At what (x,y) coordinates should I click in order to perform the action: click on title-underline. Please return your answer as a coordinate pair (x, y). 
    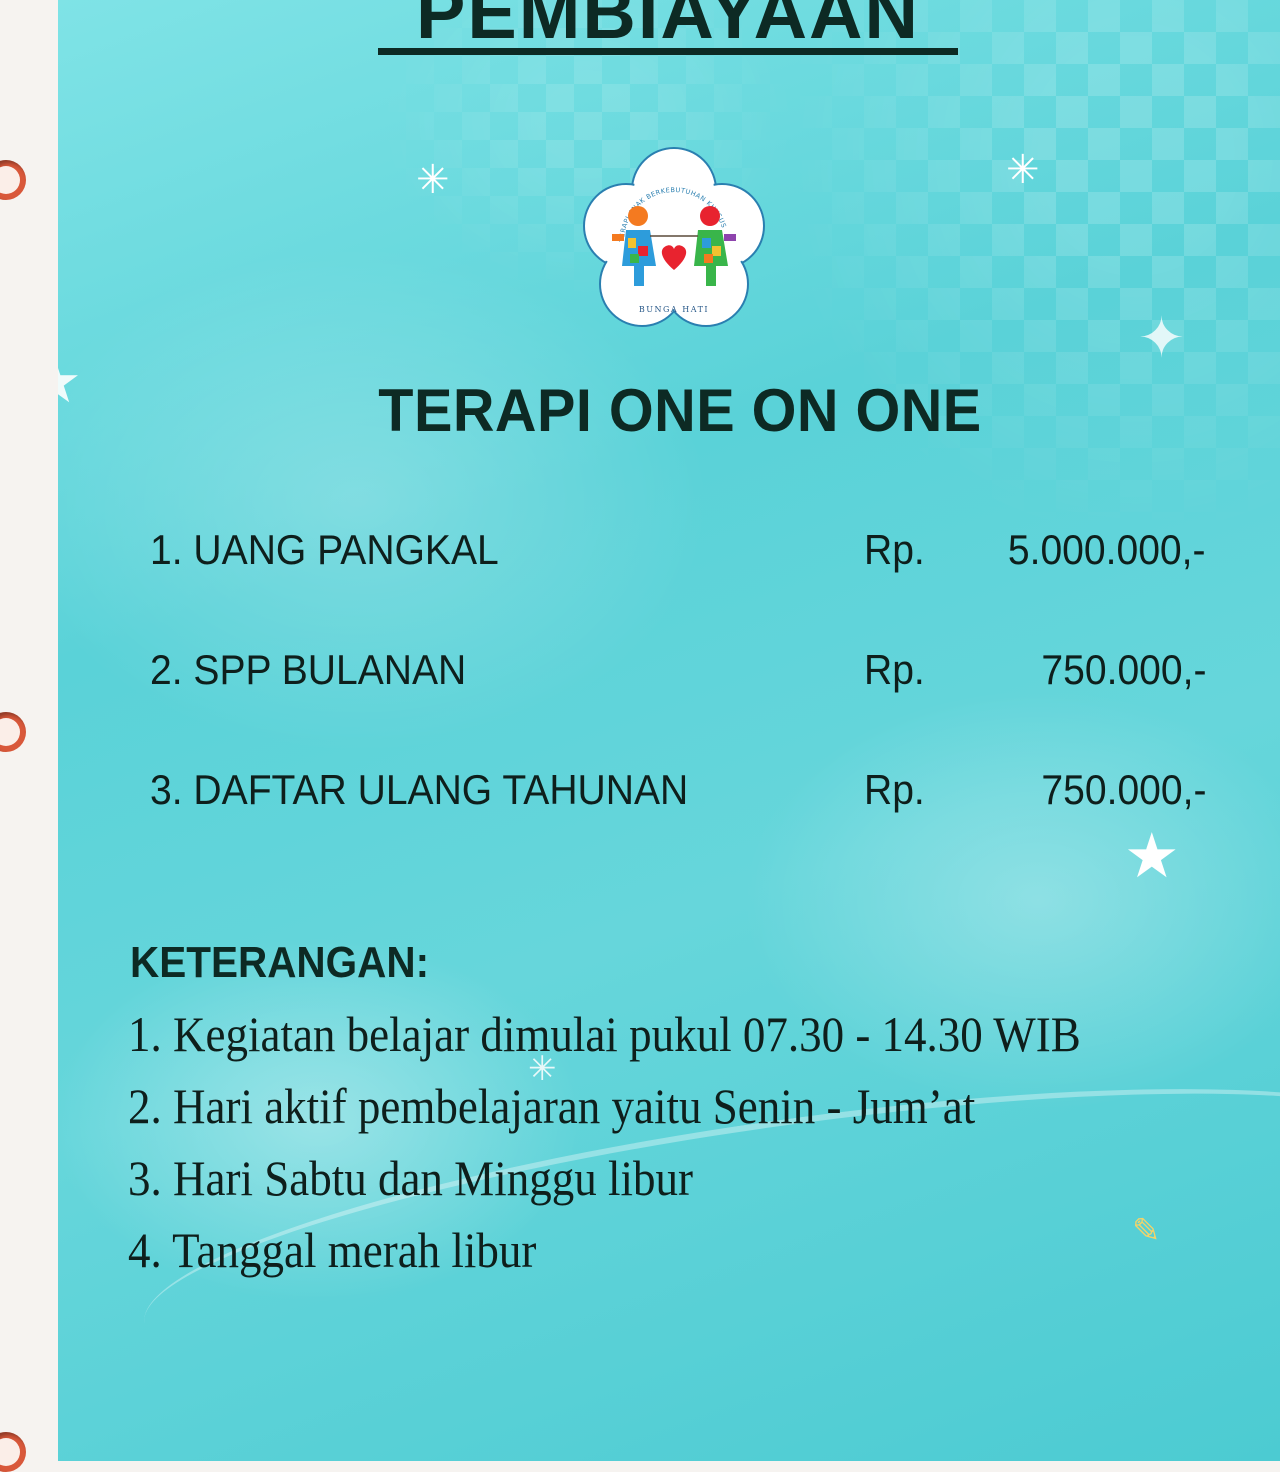
    Looking at the image, I should click on (668, 51).